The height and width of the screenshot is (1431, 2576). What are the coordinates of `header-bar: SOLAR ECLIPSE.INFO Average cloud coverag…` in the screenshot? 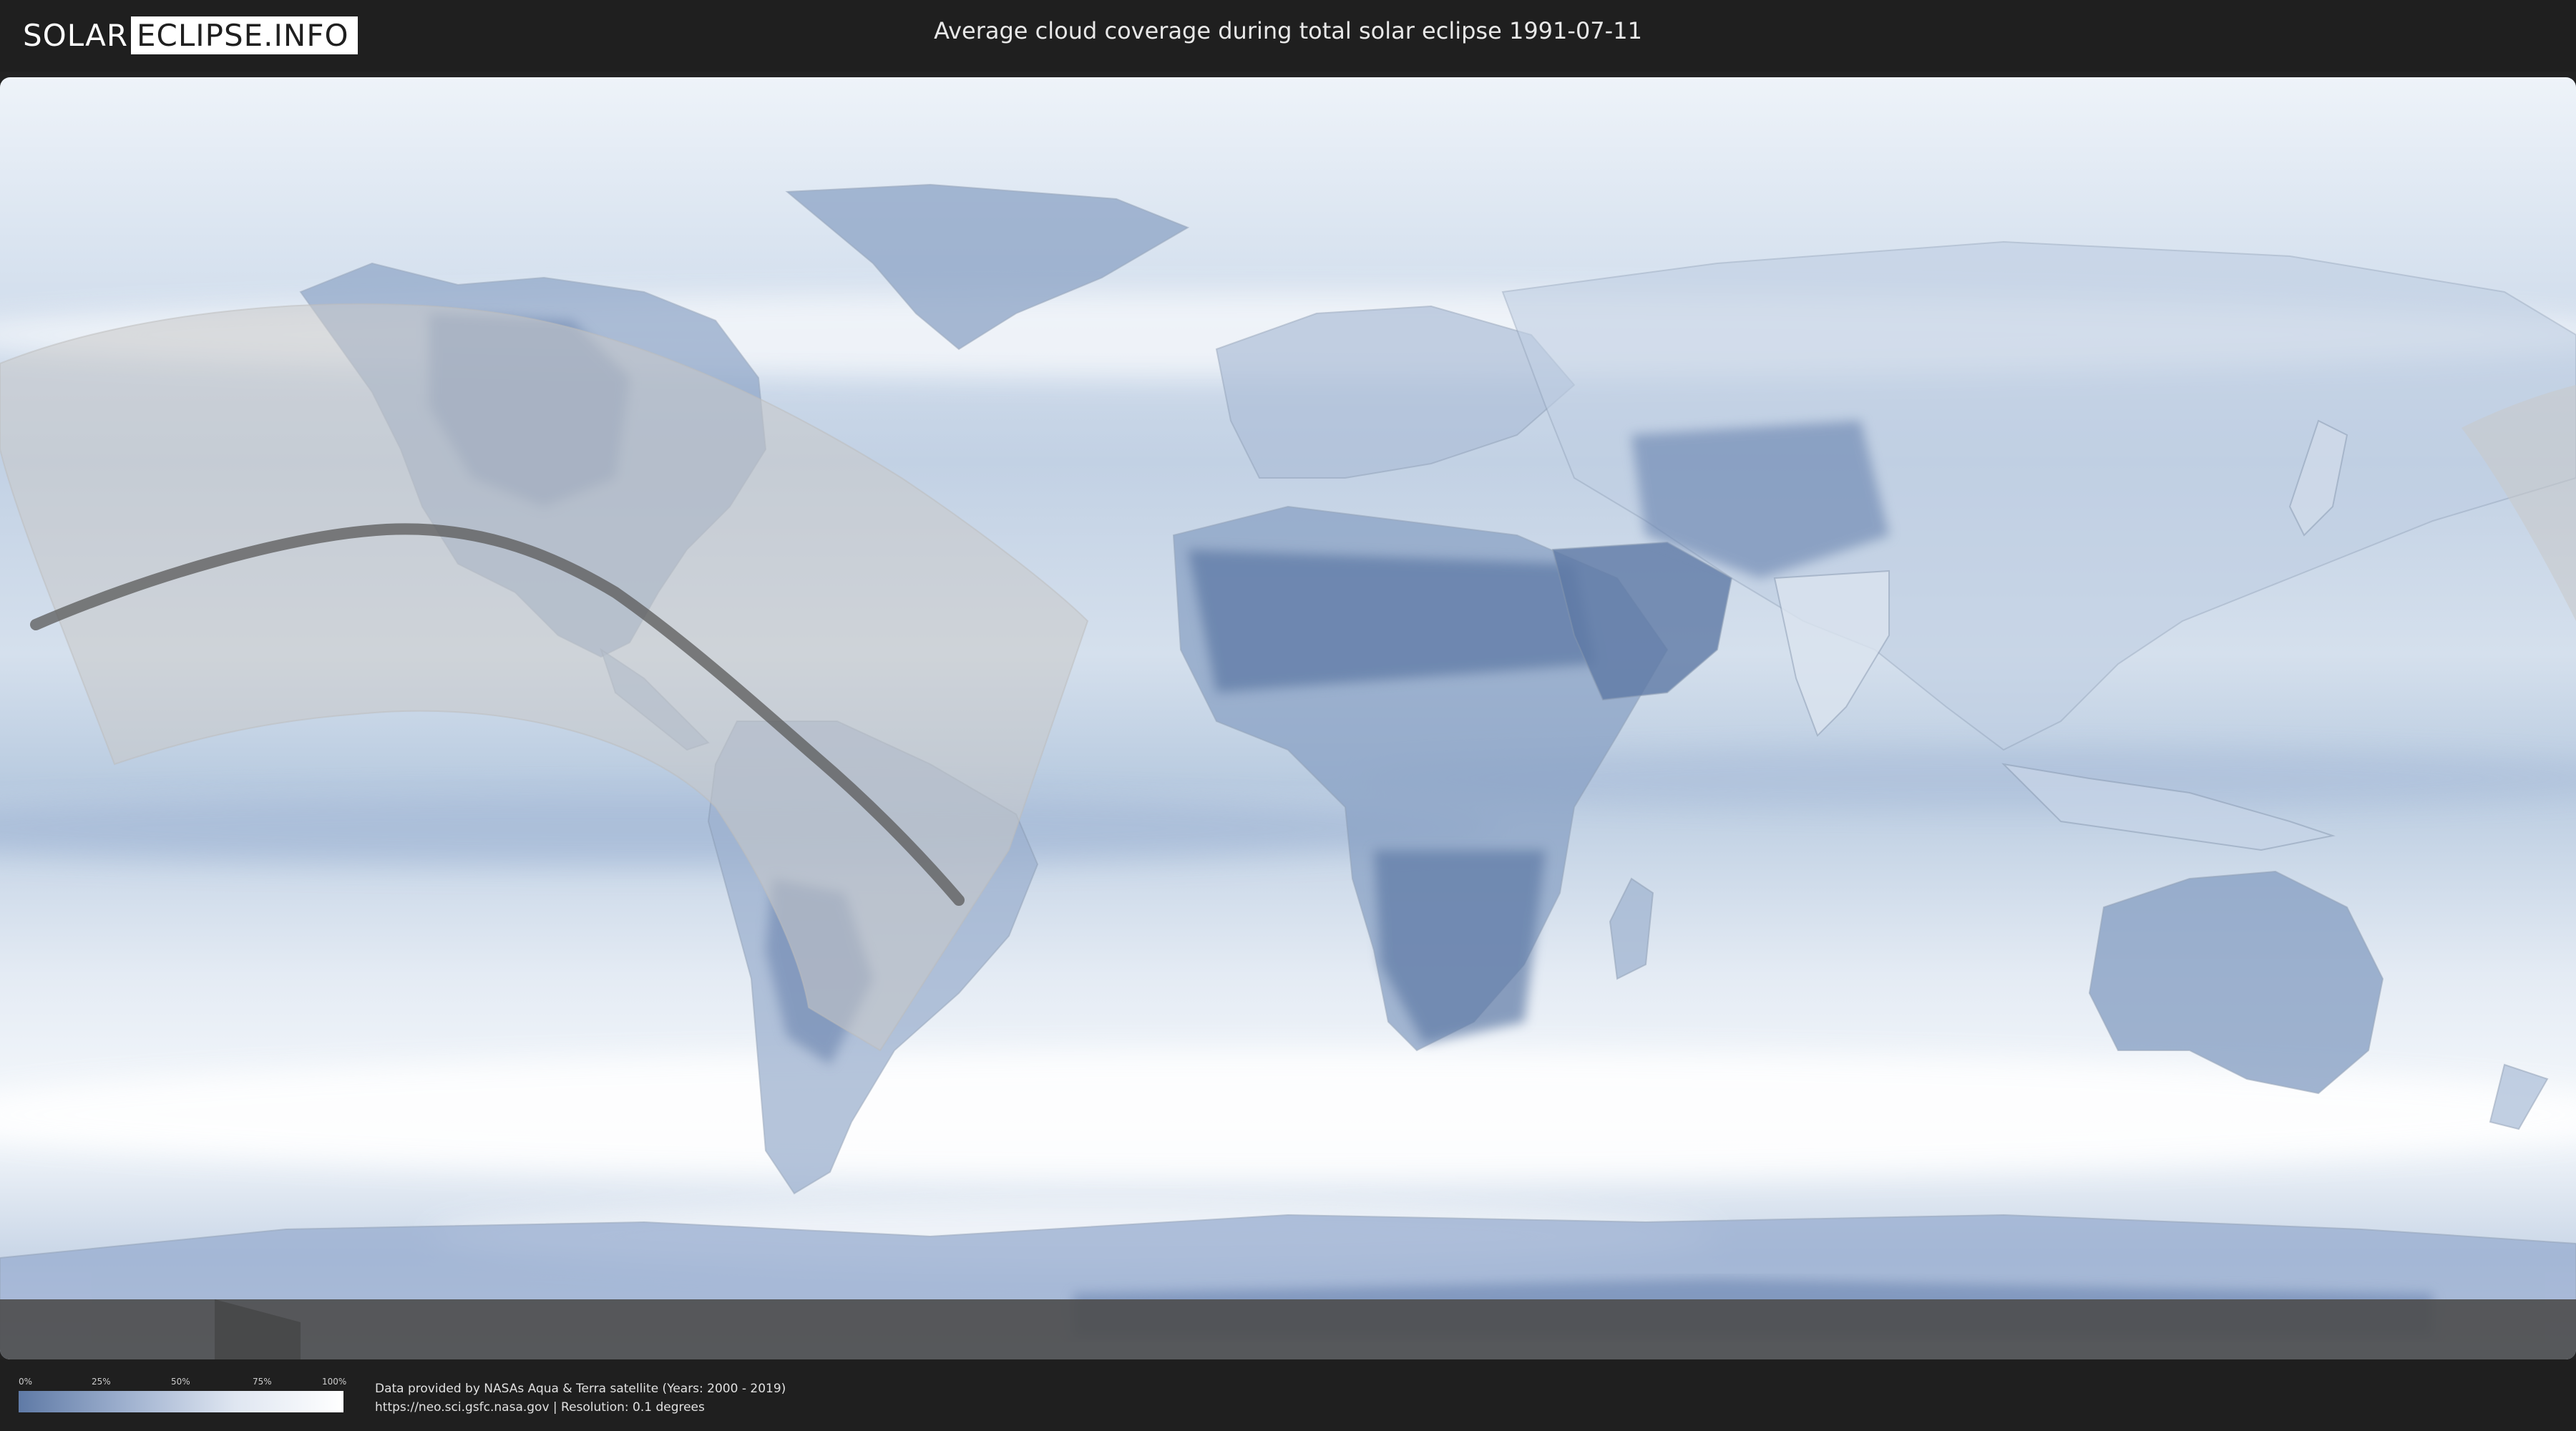 It's located at (1288, 36).